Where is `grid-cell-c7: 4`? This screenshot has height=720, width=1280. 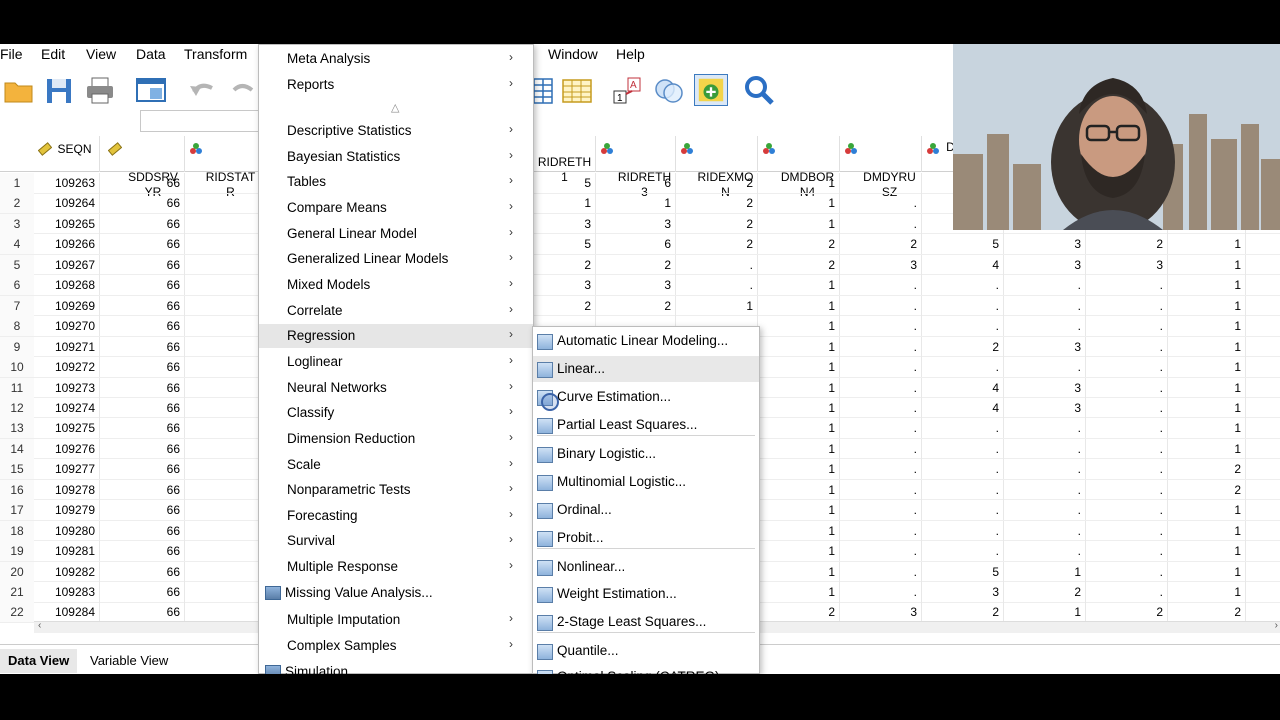 grid-cell-c7: 4 is located at coordinates (963, 407).